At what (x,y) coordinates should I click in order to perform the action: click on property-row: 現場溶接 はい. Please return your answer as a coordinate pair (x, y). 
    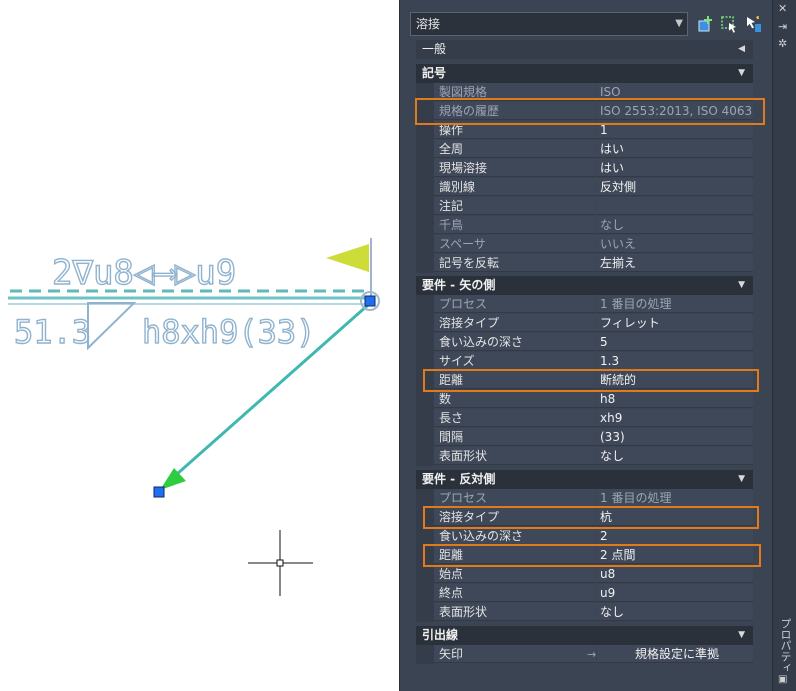
    Looking at the image, I should click on (584, 168).